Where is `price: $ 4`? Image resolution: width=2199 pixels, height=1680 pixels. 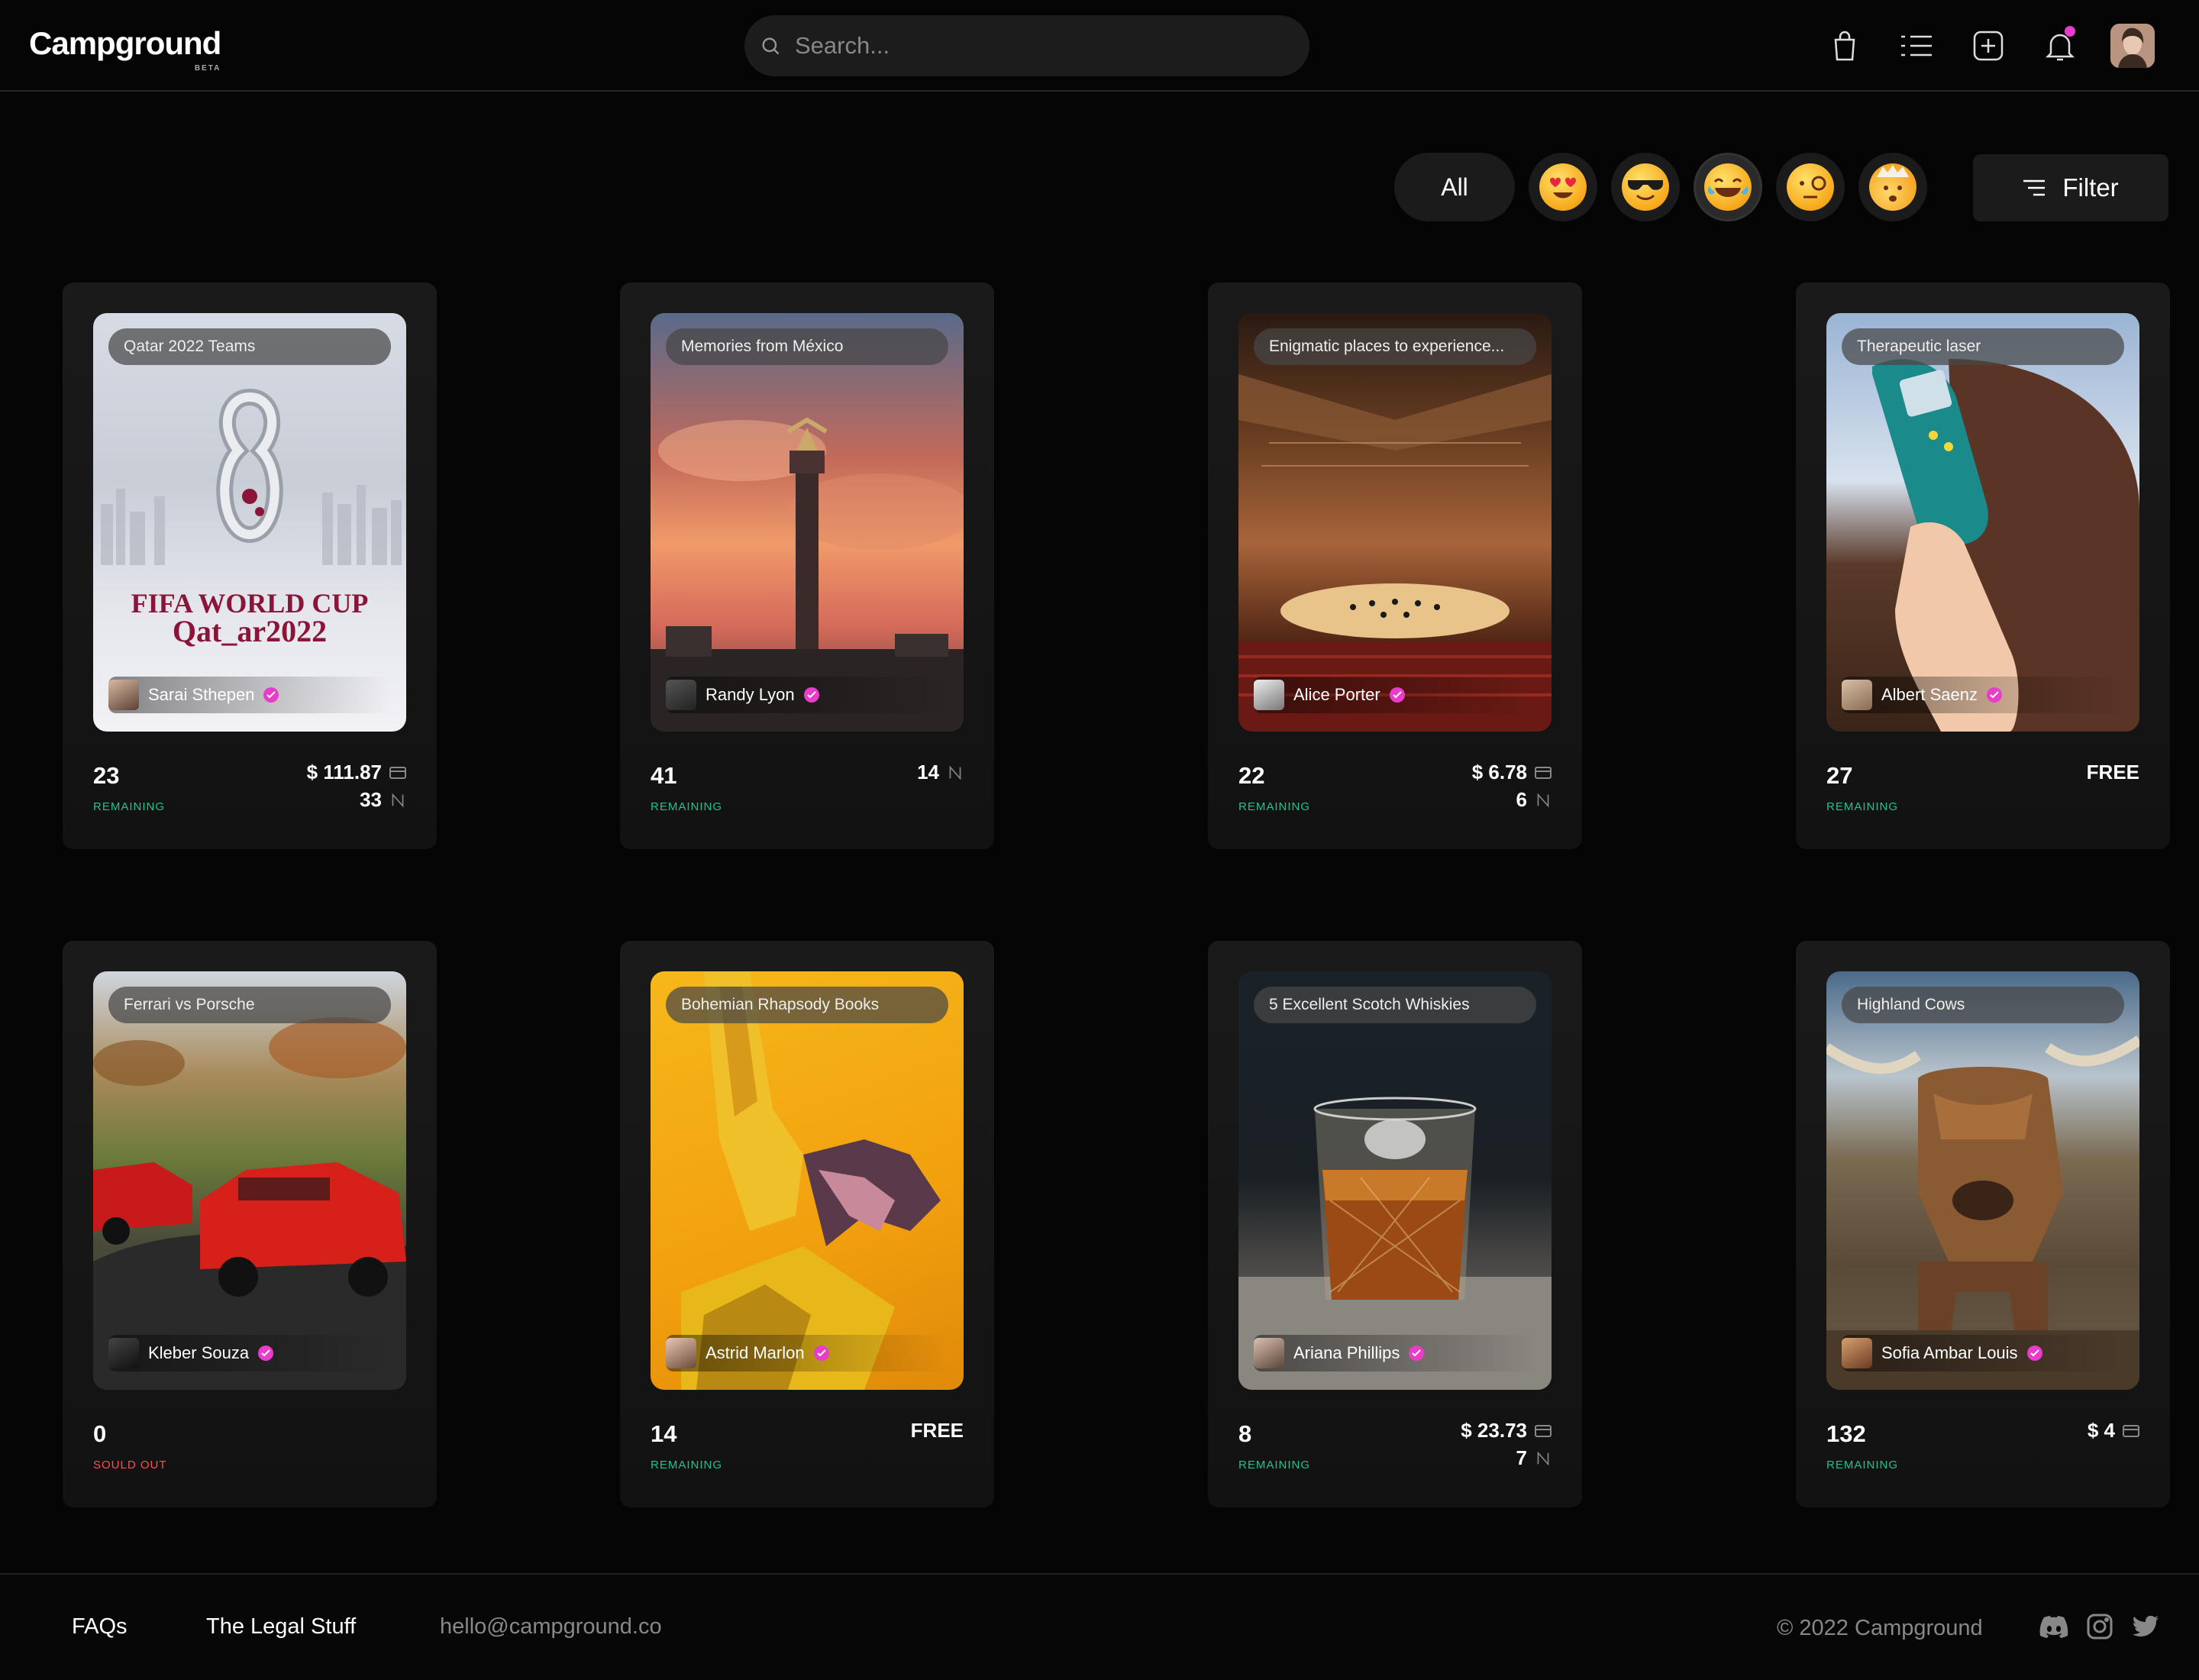
price: $ 4 is located at coordinates (2113, 1431).